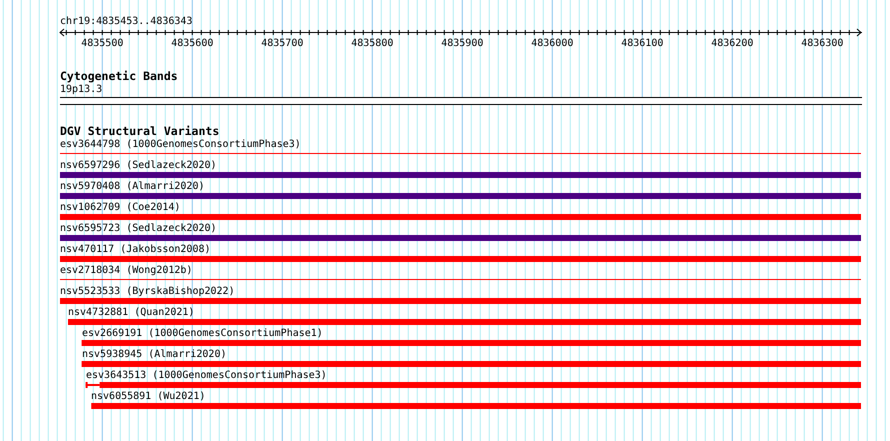  What do you see at coordinates (132, 186) in the screenshot?
I see `variant-label: nsv5970408 (Almarri2020)` at bounding box center [132, 186].